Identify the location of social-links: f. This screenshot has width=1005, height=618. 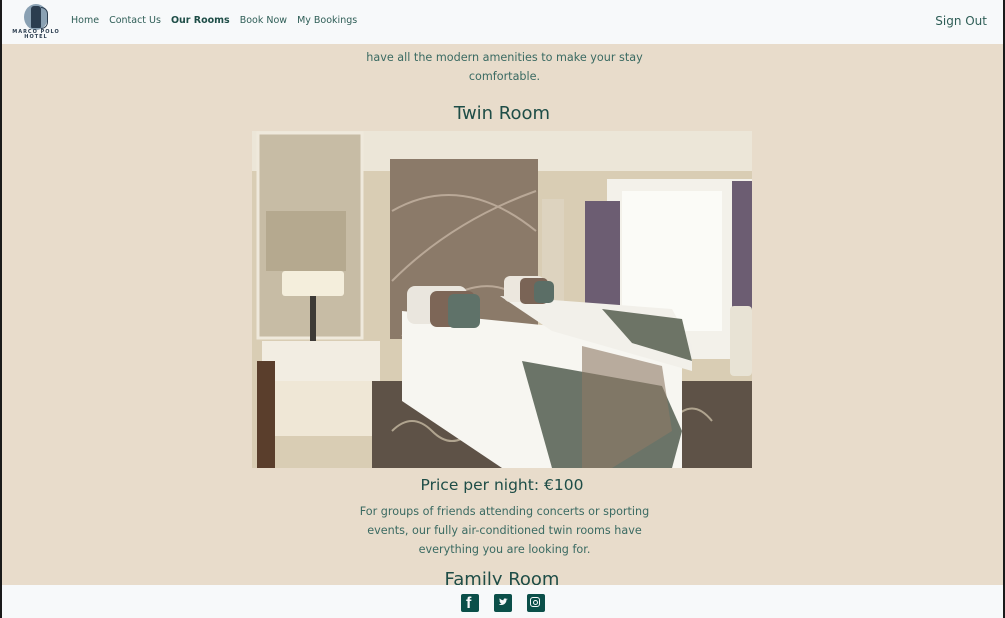
(503, 603).